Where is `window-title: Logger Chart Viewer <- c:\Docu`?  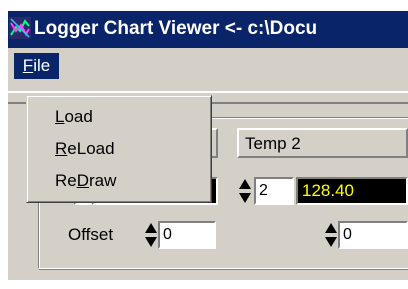
window-title: Logger Chart Viewer <- c:\Docu is located at coordinates (176, 28).